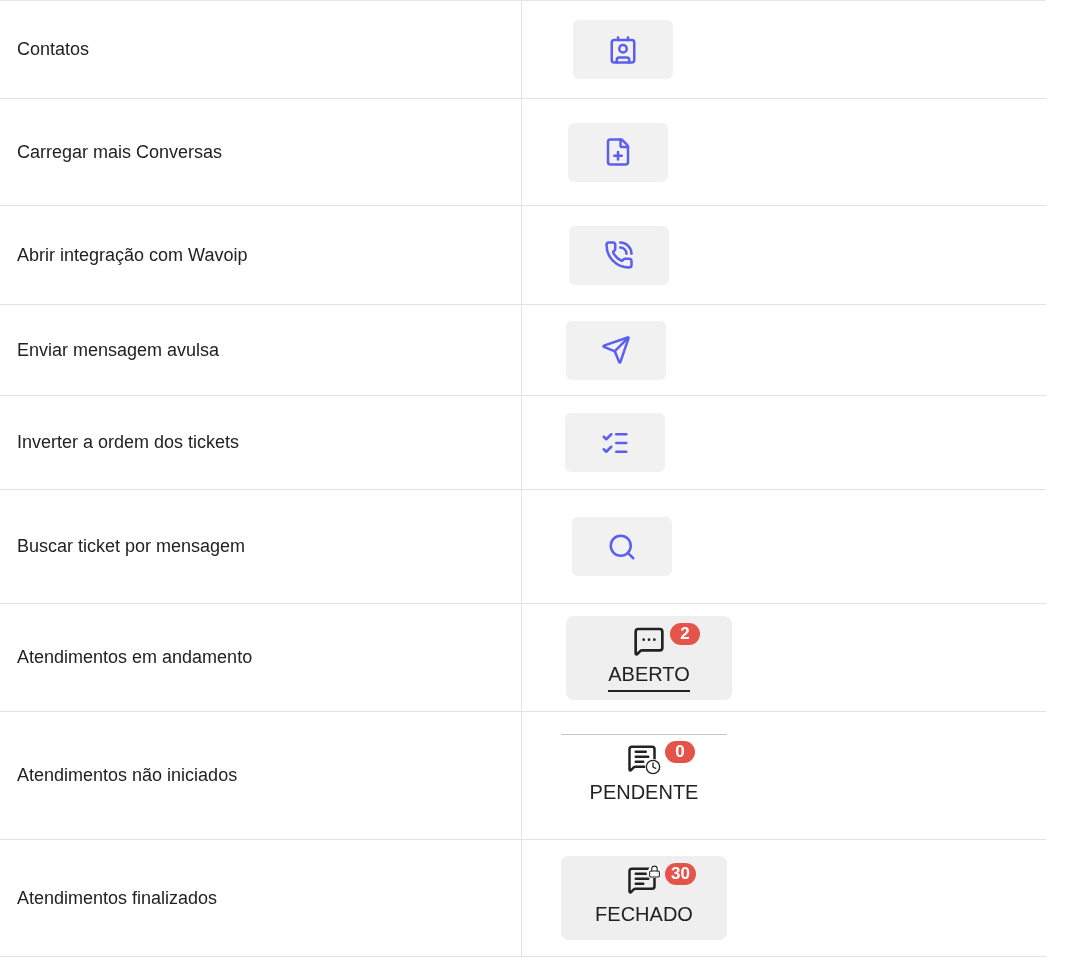 The image size is (1080, 965). Describe the element at coordinates (649, 657) in the screenshot. I see `status-tab: ABERTO 2` at that location.